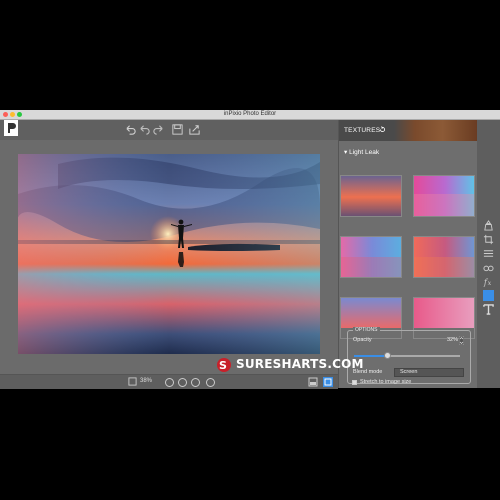 This screenshot has width=500, height=500. What do you see at coordinates (132, 381) in the screenshot?
I see `fit-screen-icon` at bounding box center [132, 381].